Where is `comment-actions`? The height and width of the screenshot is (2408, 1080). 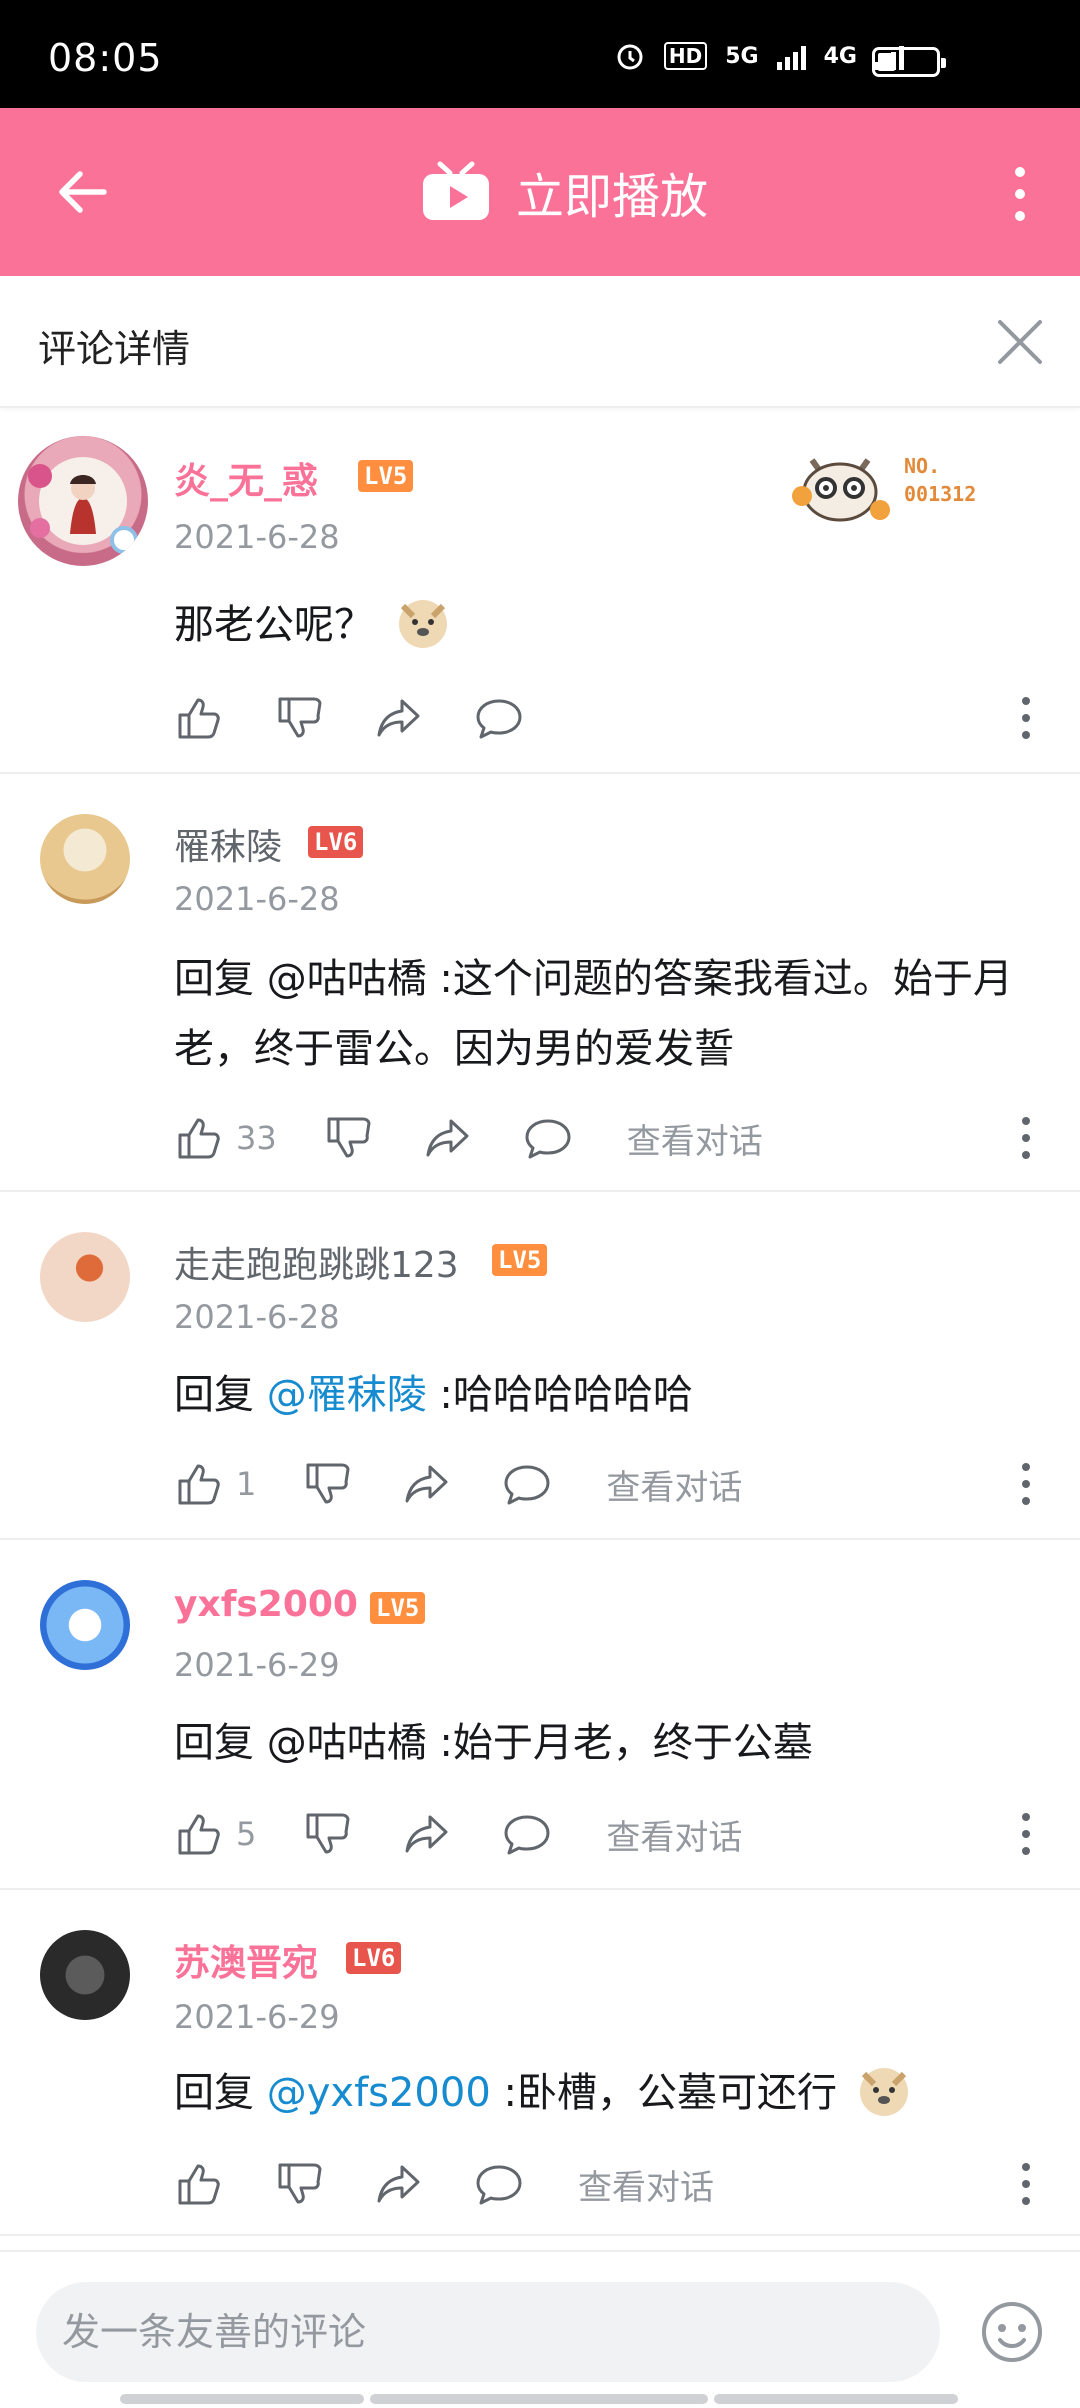
comment-actions is located at coordinates (349, 718).